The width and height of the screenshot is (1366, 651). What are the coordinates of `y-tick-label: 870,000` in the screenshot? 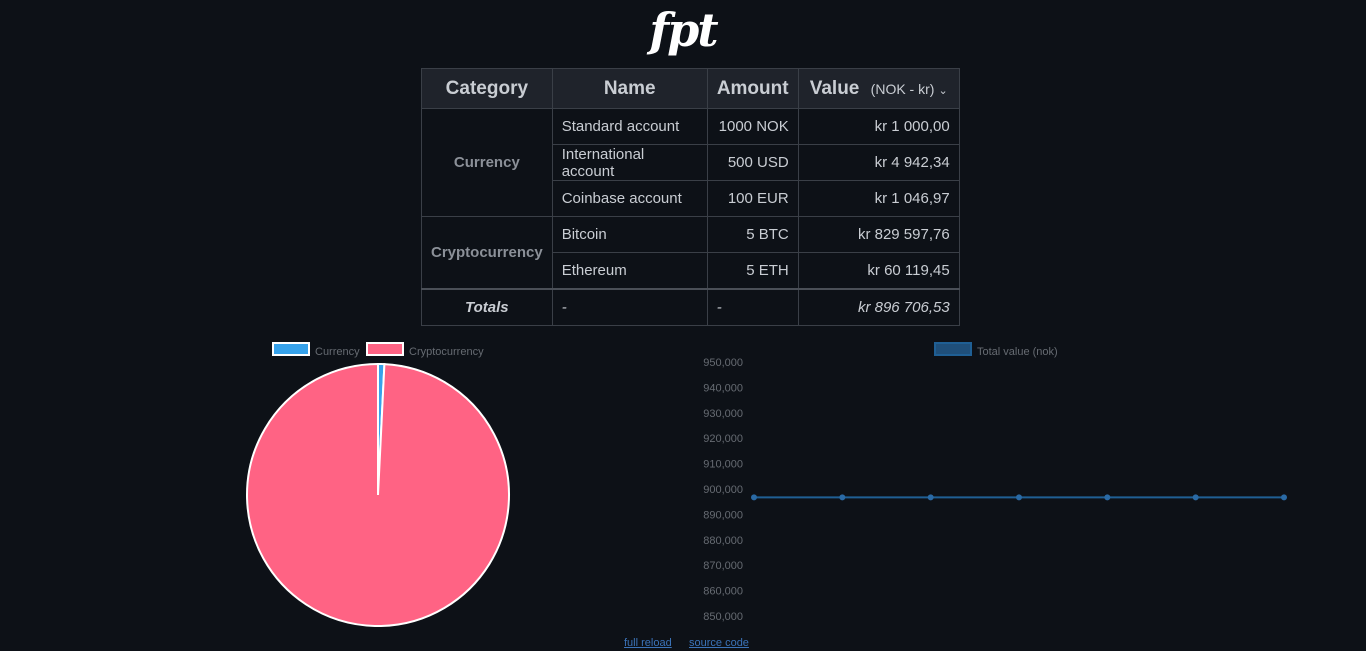 It's located at (723, 566).